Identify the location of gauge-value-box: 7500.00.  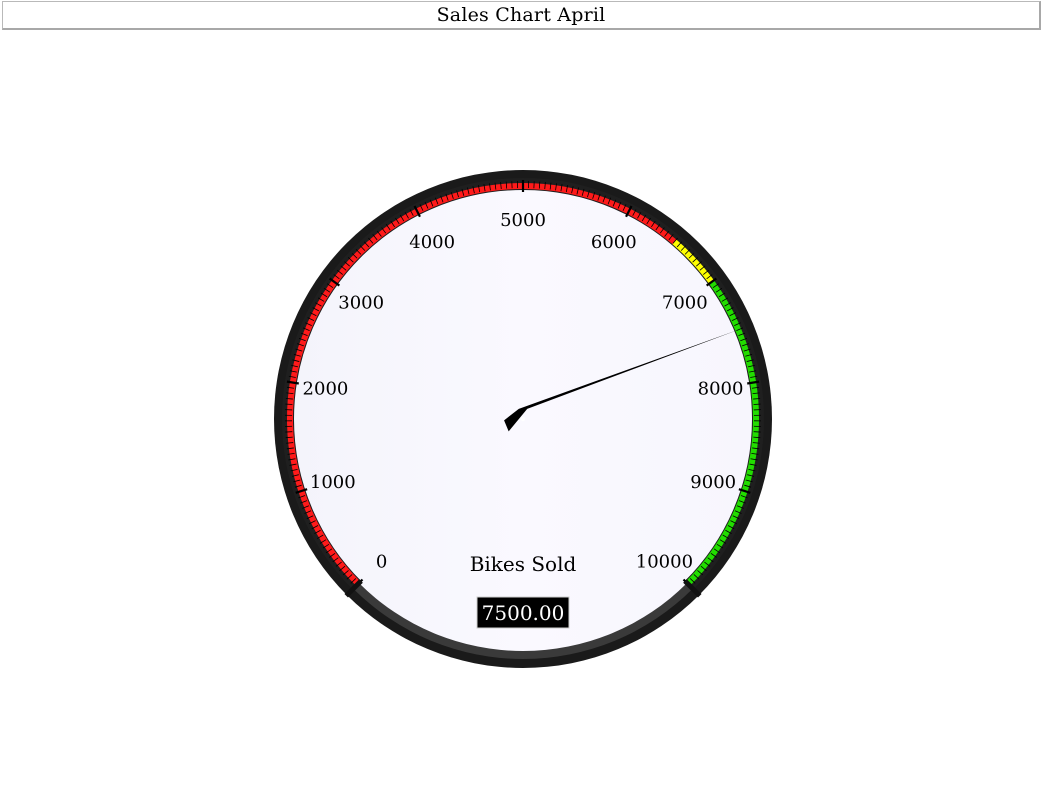
(523, 612).